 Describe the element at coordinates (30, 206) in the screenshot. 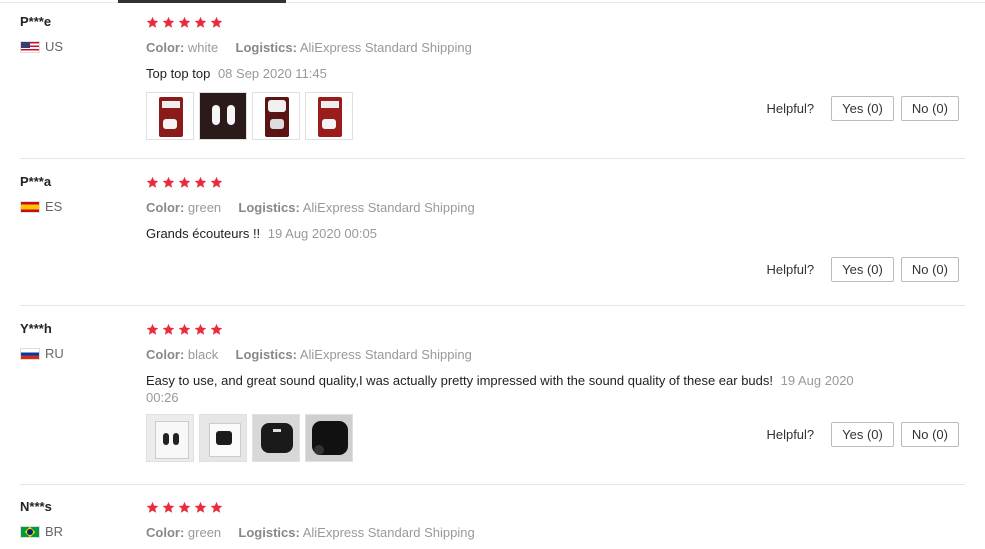

I see `es-flag-icon` at that location.